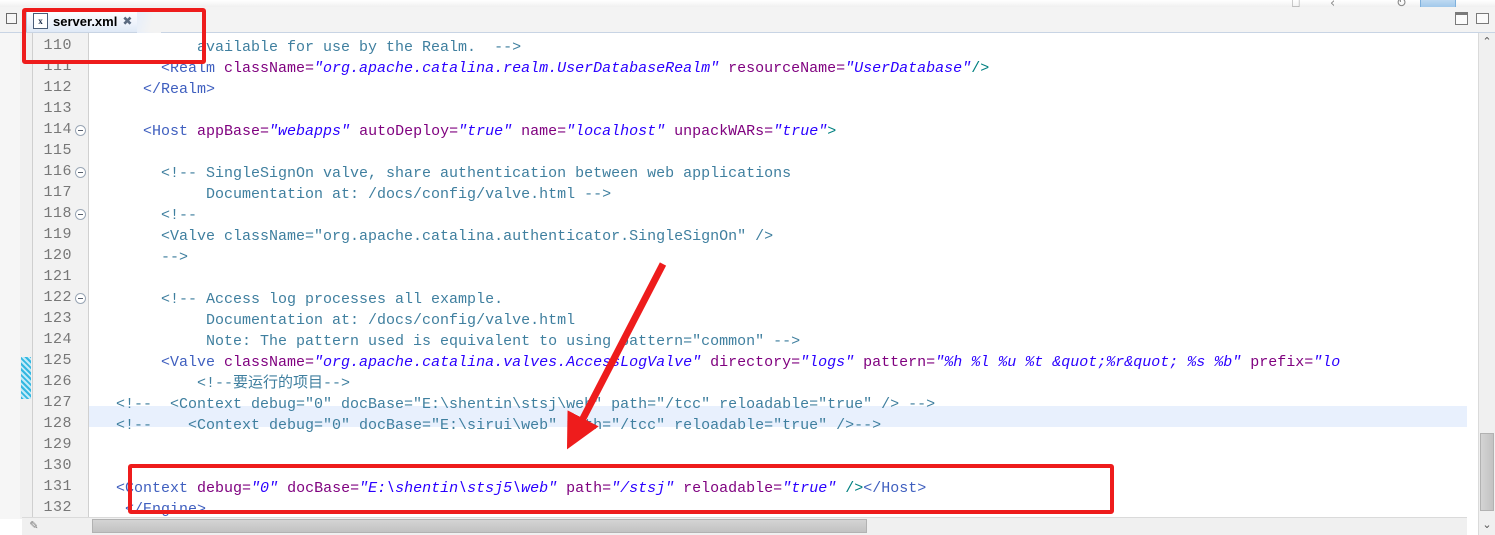 Image resolution: width=1495 pixels, height=535 pixels. I want to click on editor-tab-bar: x server.xml ✖, so click(747, 20).